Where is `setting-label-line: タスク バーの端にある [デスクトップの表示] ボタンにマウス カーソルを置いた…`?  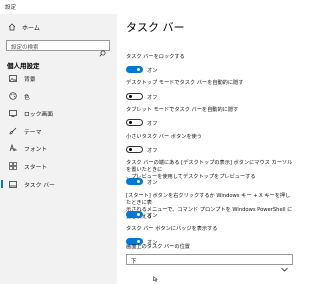
setting-label-line: タスク バーの端にある [デスクトップの表示] ボタンにマウス カーソルを置いた… is located at coordinates (209, 166).